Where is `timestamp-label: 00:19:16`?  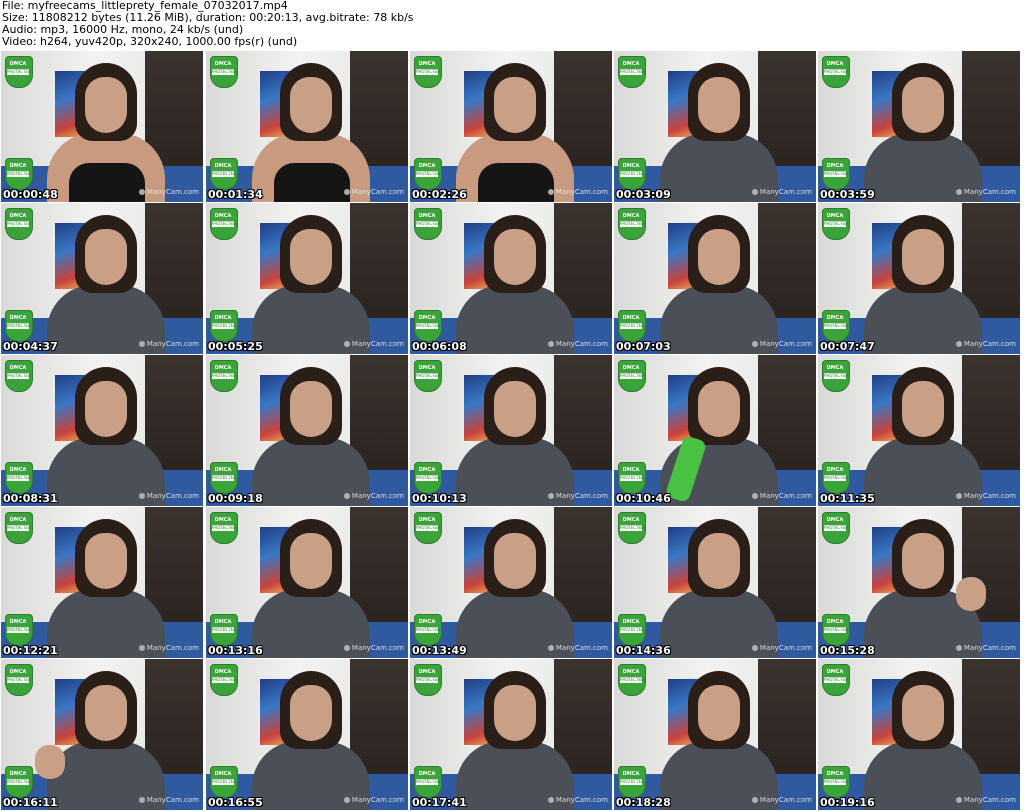
timestamp-label: 00:19:16 is located at coordinates (847, 802).